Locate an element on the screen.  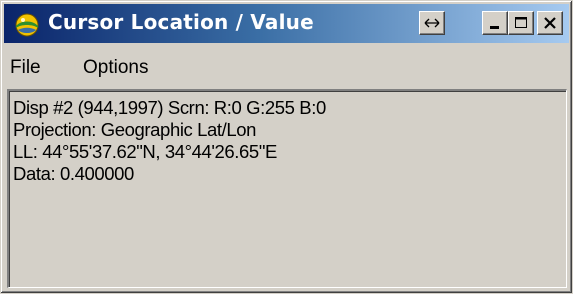
menu-options: Options is located at coordinates (115, 68).